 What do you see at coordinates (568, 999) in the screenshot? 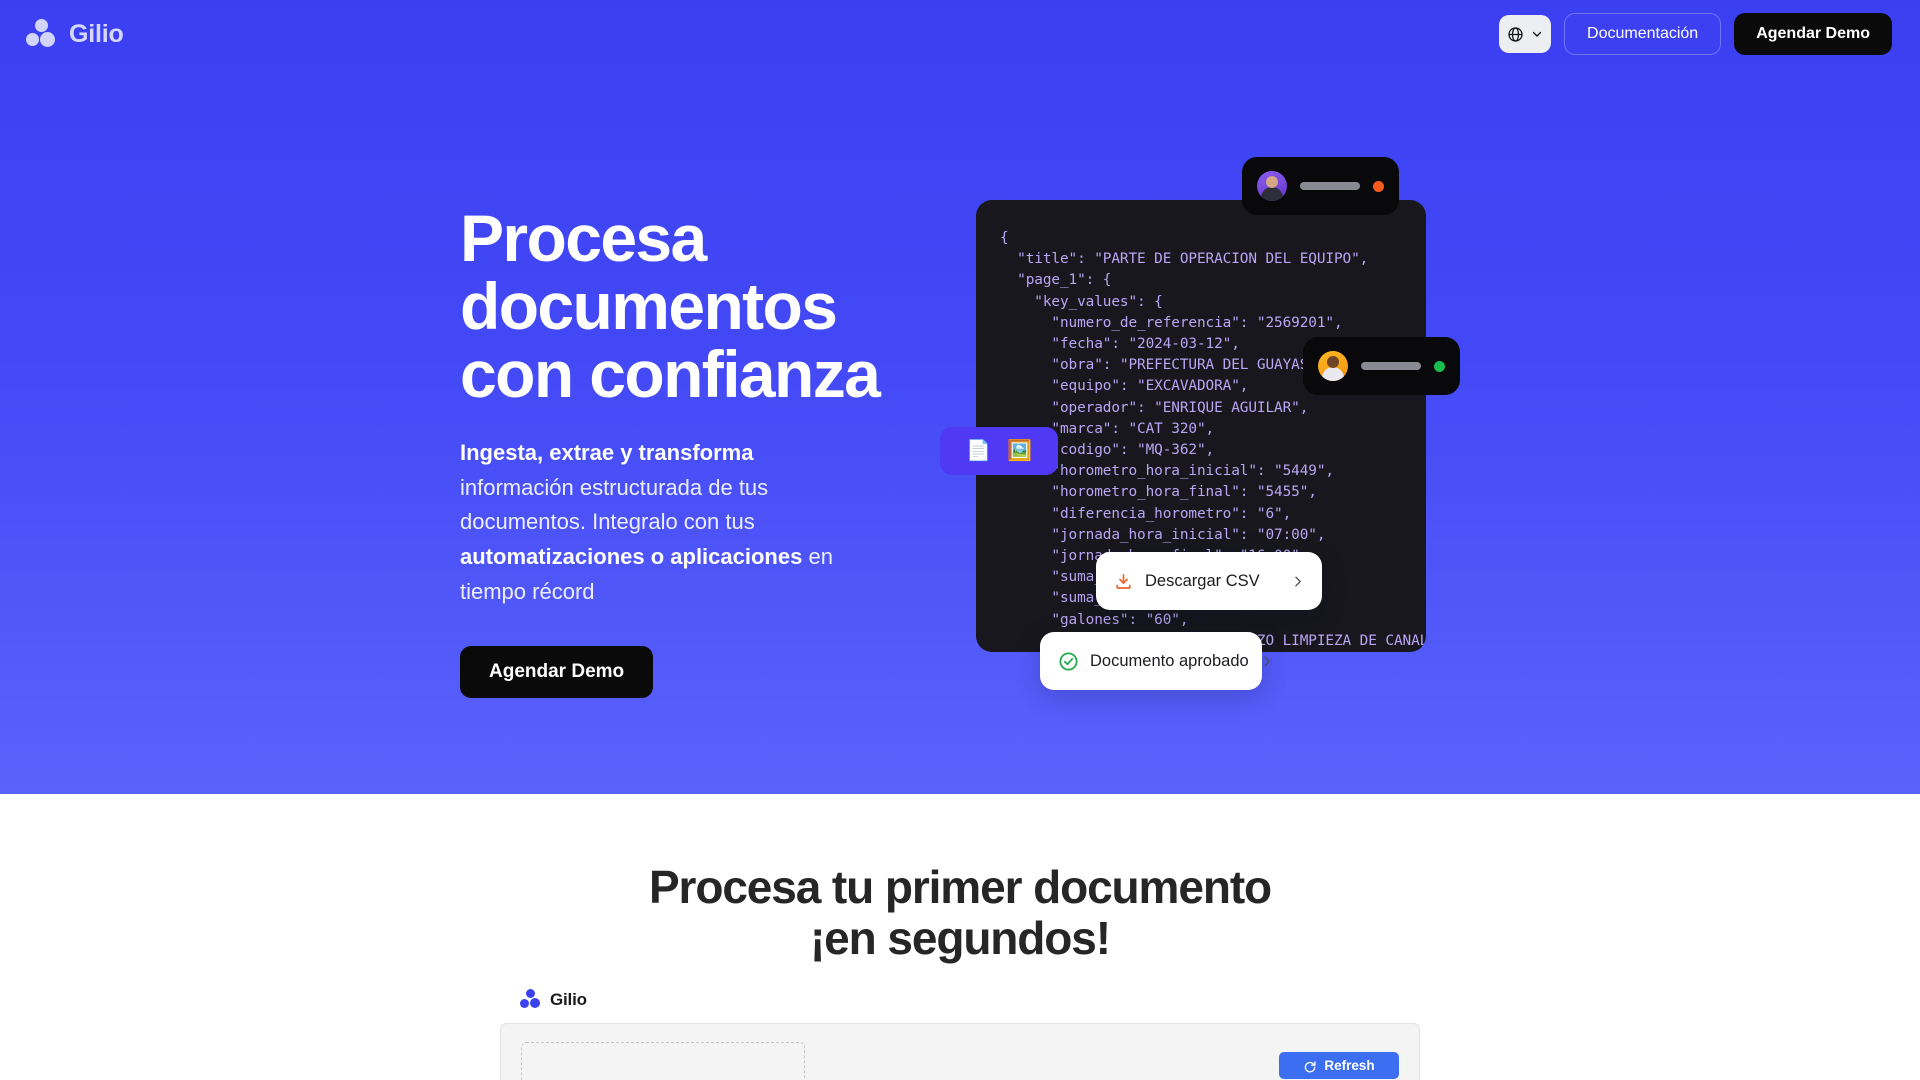
I see `widget-brand-name: Gilio` at bounding box center [568, 999].